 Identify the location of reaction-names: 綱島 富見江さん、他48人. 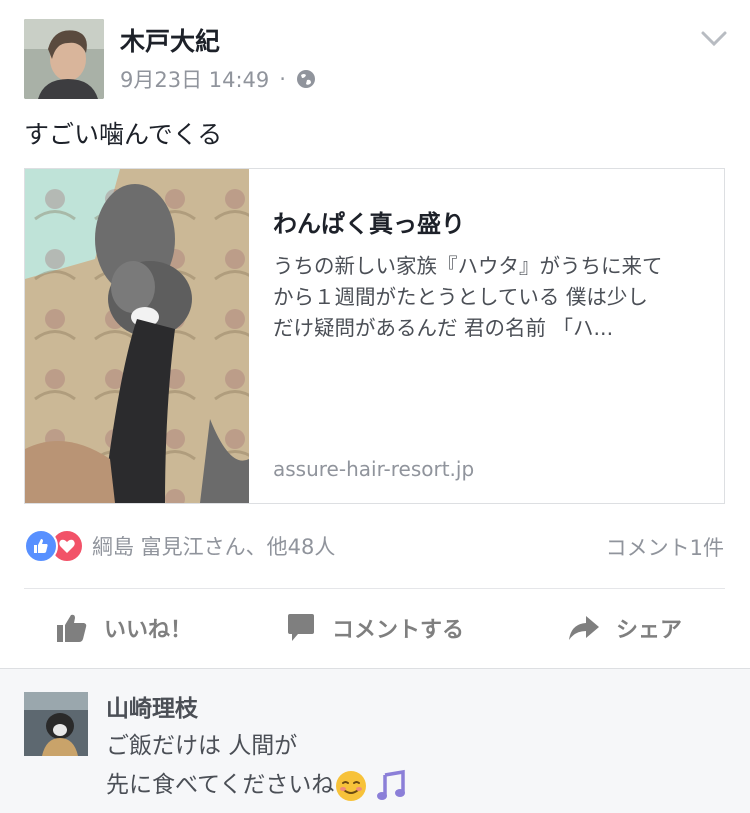
(214, 547).